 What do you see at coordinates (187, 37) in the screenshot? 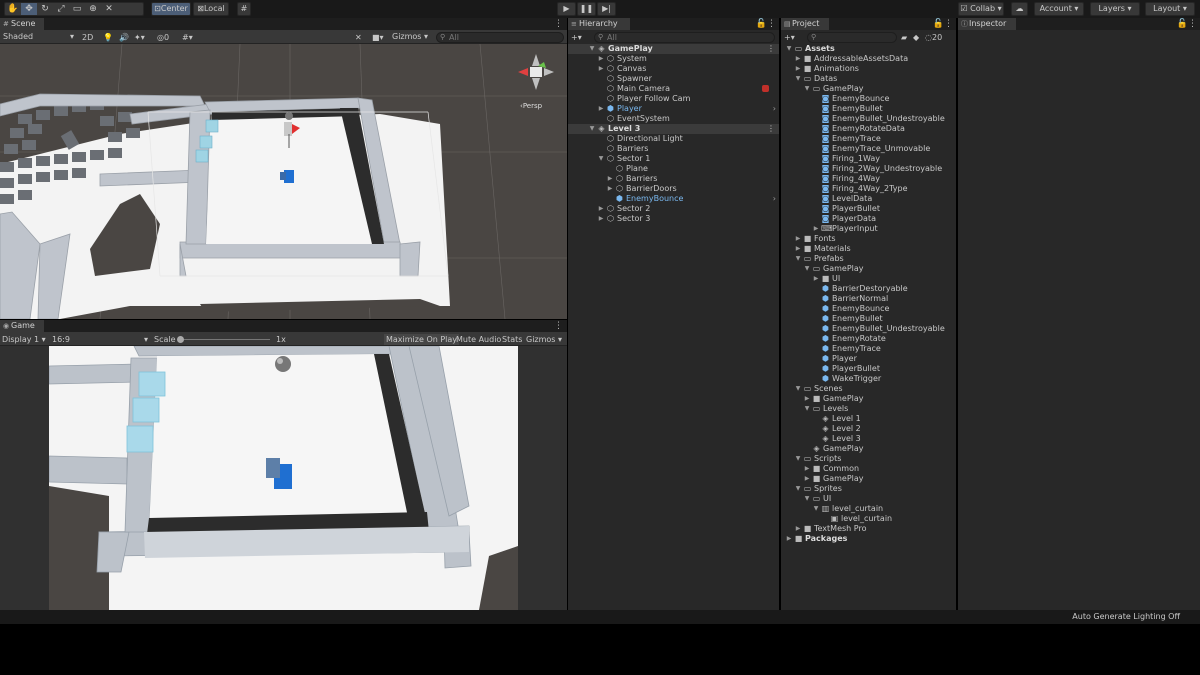
I see `grid-toggle-icon: #▾` at bounding box center [187, 37].